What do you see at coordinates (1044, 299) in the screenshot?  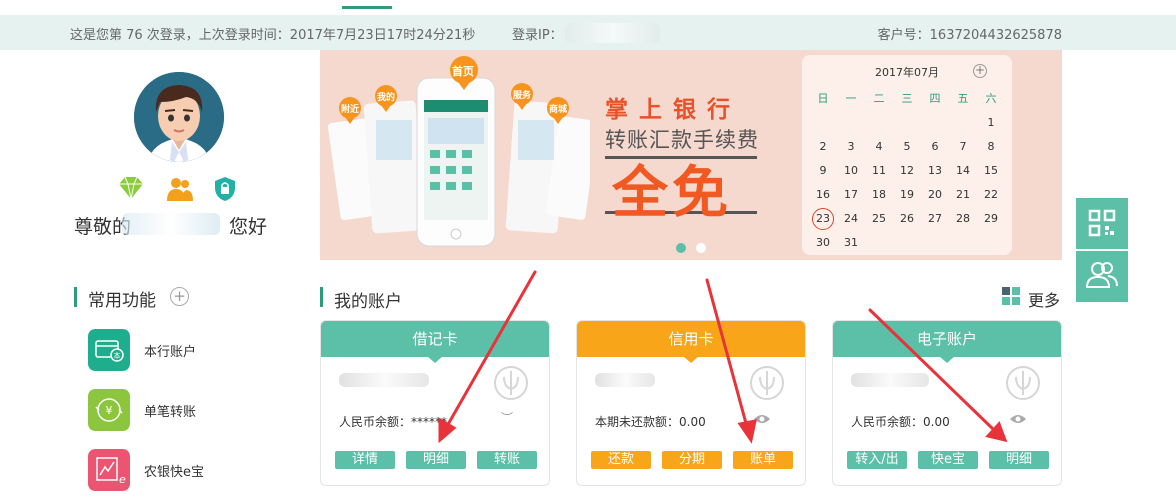 I see `more-link: 更多` at bounding box center [1044, 299].